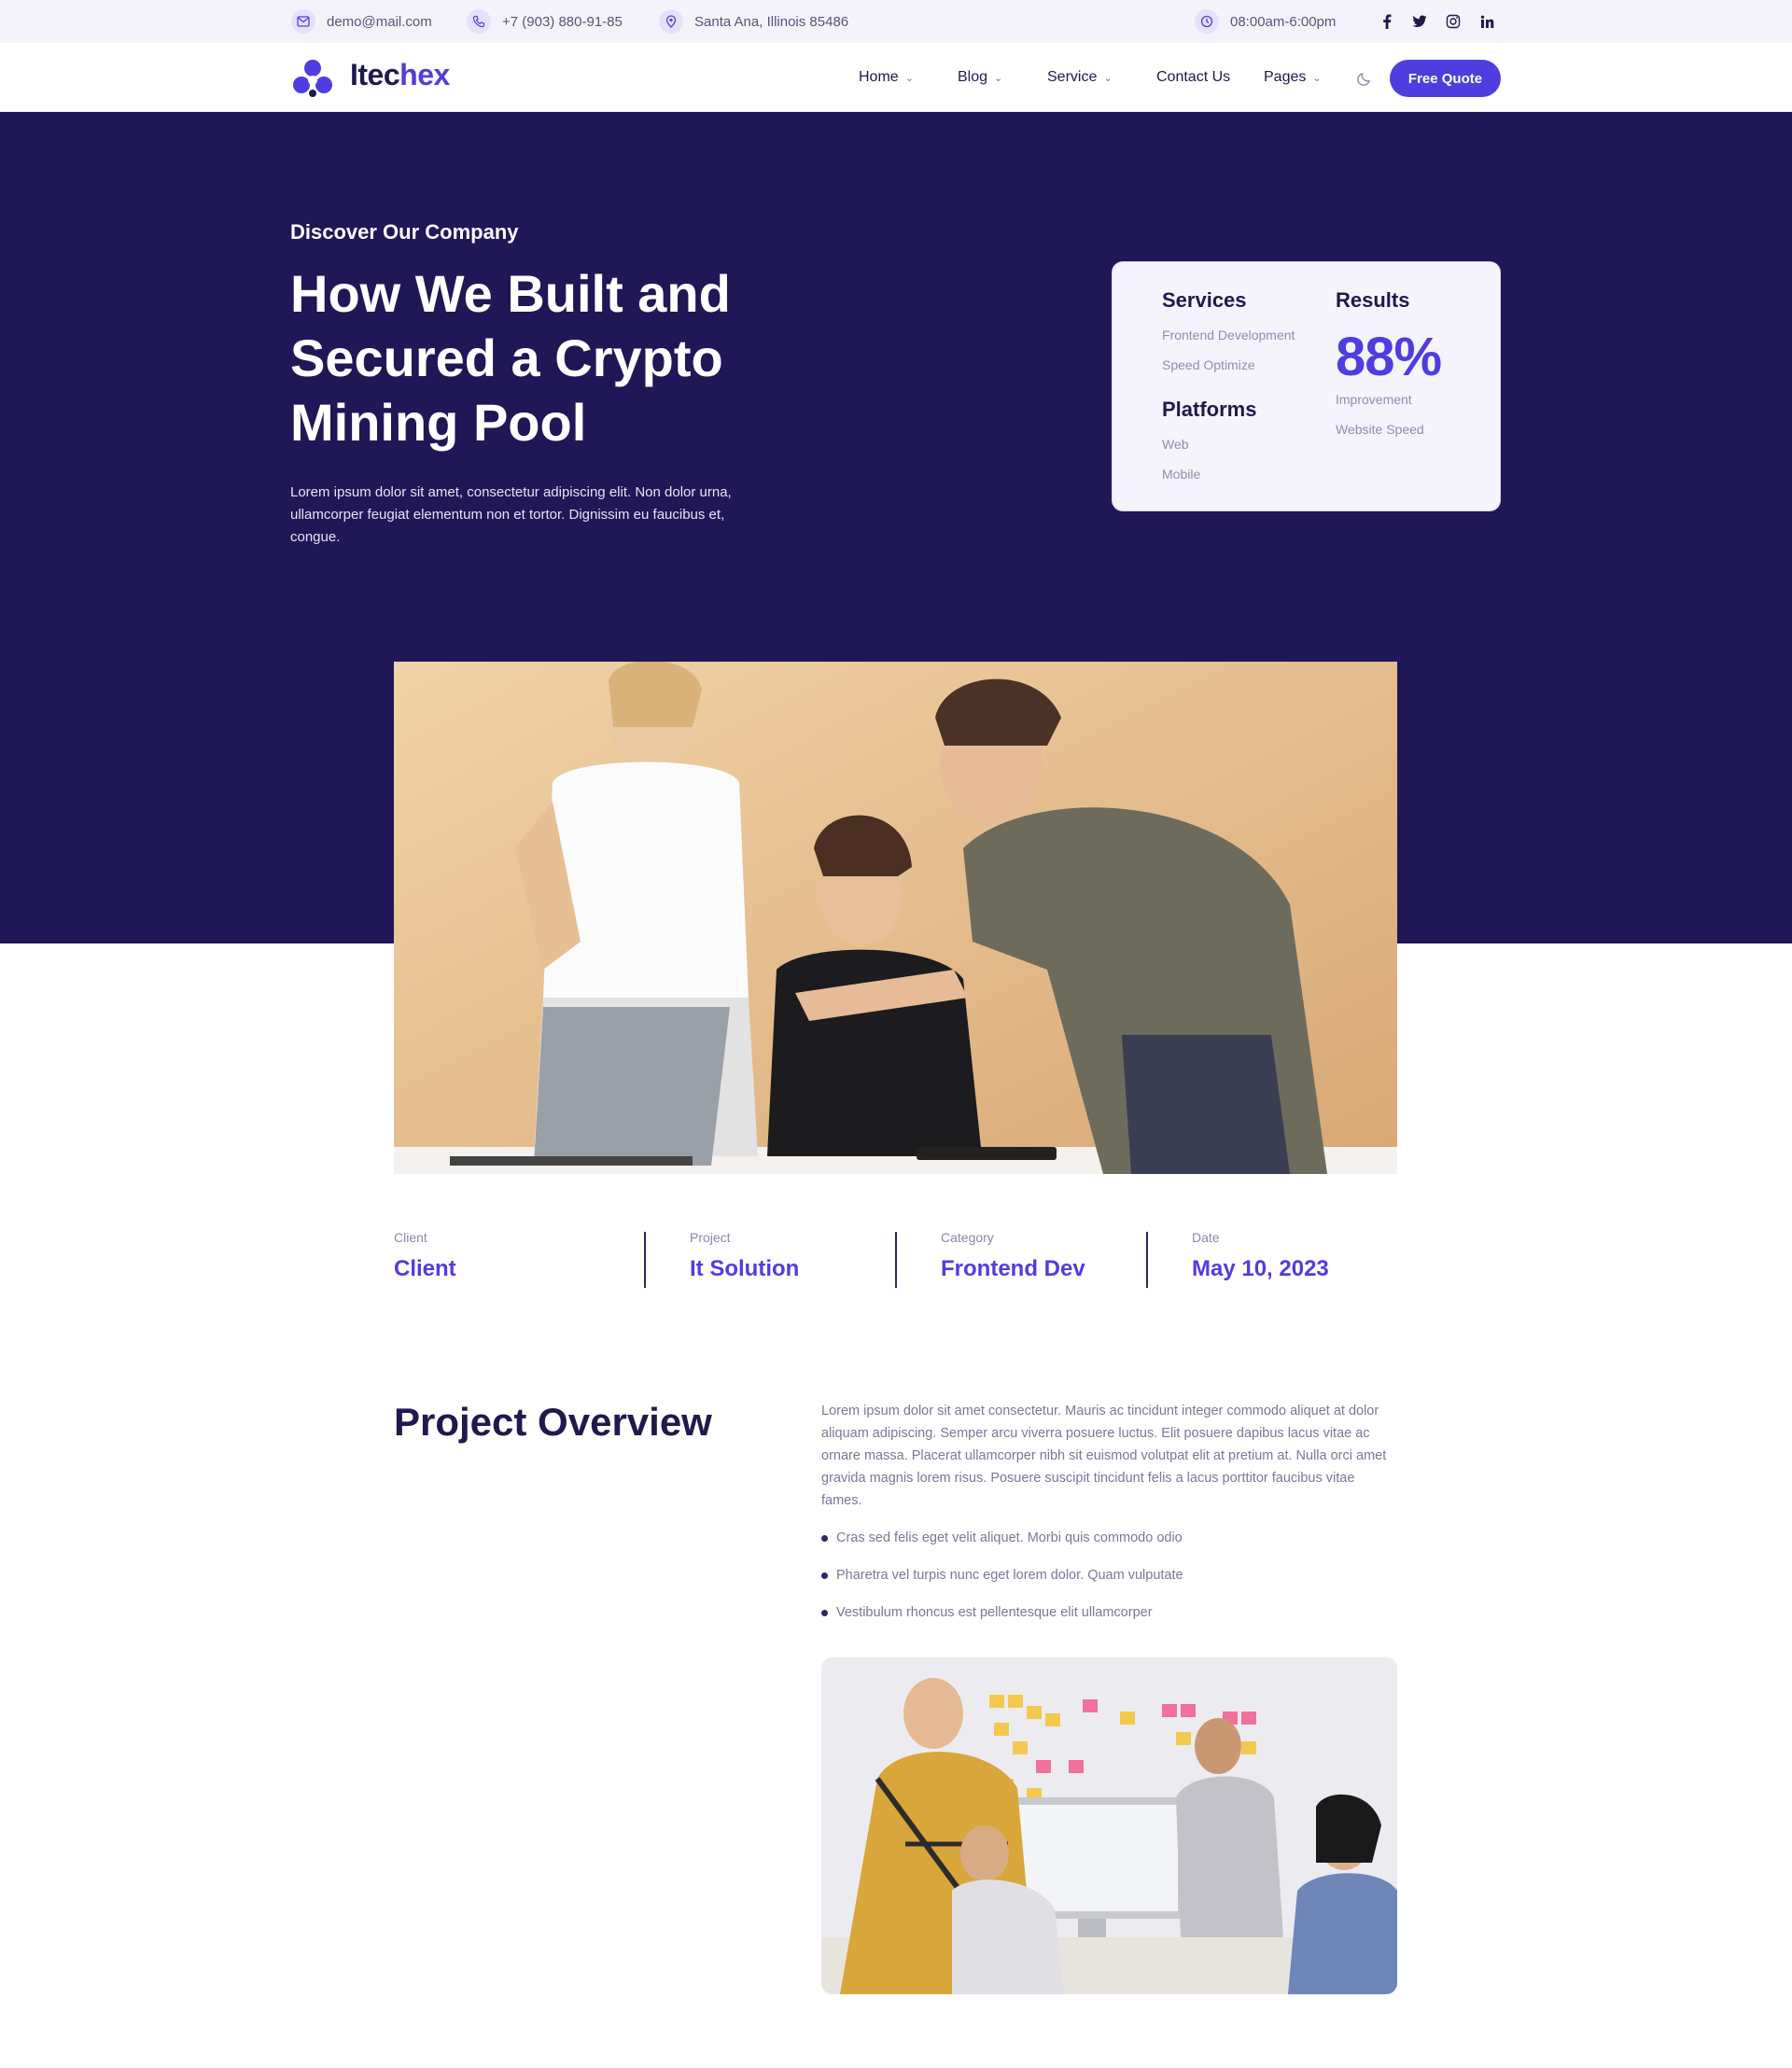 This screenshot has width=1792, height=2068. Describe the element at coordinates (1283, 21) in the screenshot. I see `hours-text: 08:00am-6:00pm` at that location.